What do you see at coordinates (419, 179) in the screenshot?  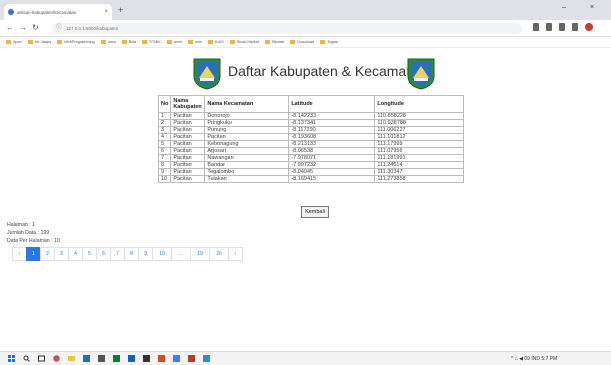 I see `cell-longitude: 111.273858` at bounding box center [419, 179].